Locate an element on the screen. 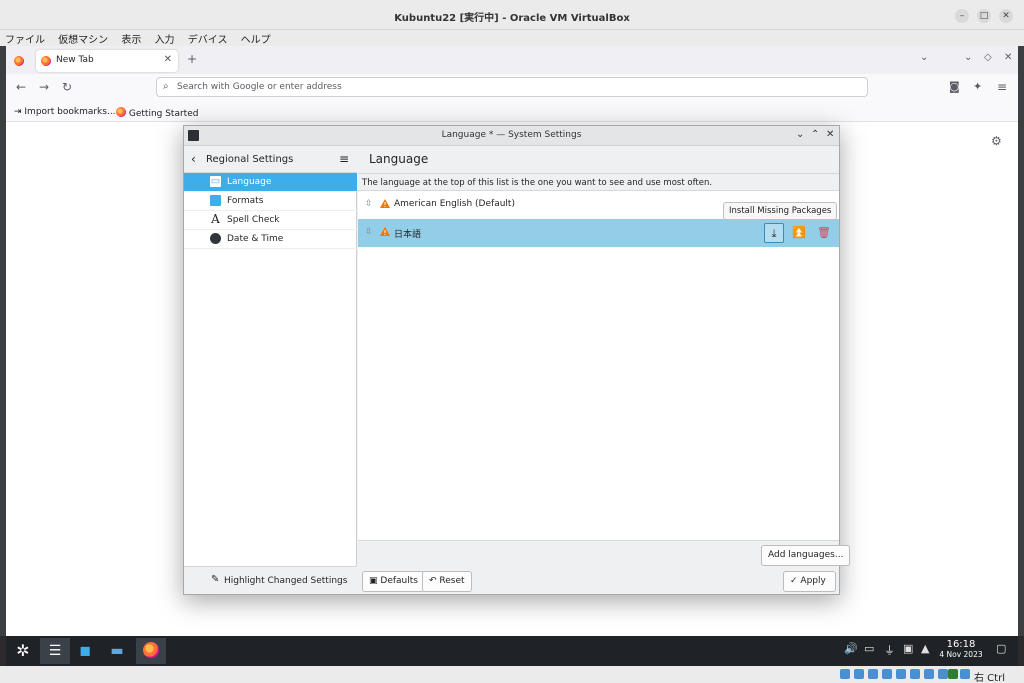 This screenshot has height=683, width=1024. move-to-top-button: ⏫ is located at coordinates (799, 233).